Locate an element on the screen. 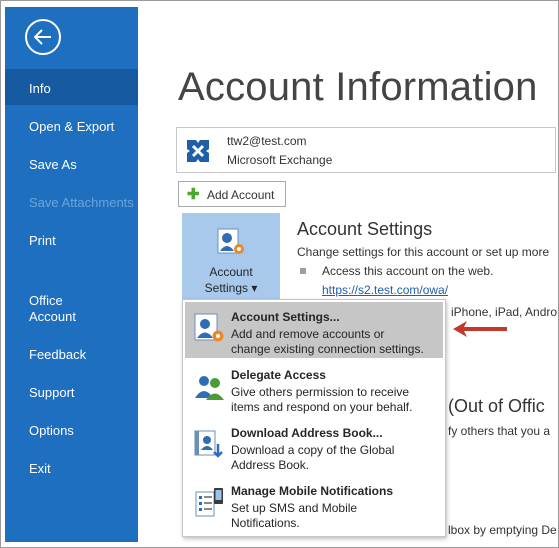 This screenshot has height=548, width=559. back-button is located at coordinates (43, 37).